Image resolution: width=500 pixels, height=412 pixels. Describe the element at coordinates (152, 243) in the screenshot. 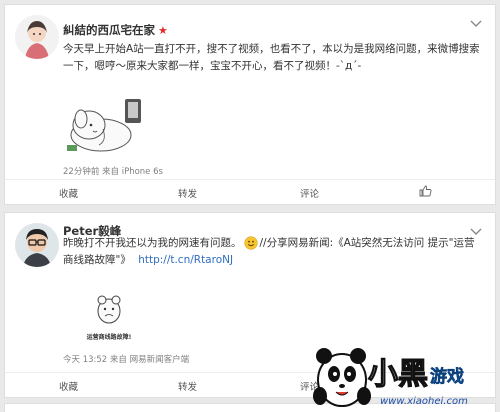

I see `post-text-part1: 昨晚打不开我还以为我的网速有问题。` at that location.